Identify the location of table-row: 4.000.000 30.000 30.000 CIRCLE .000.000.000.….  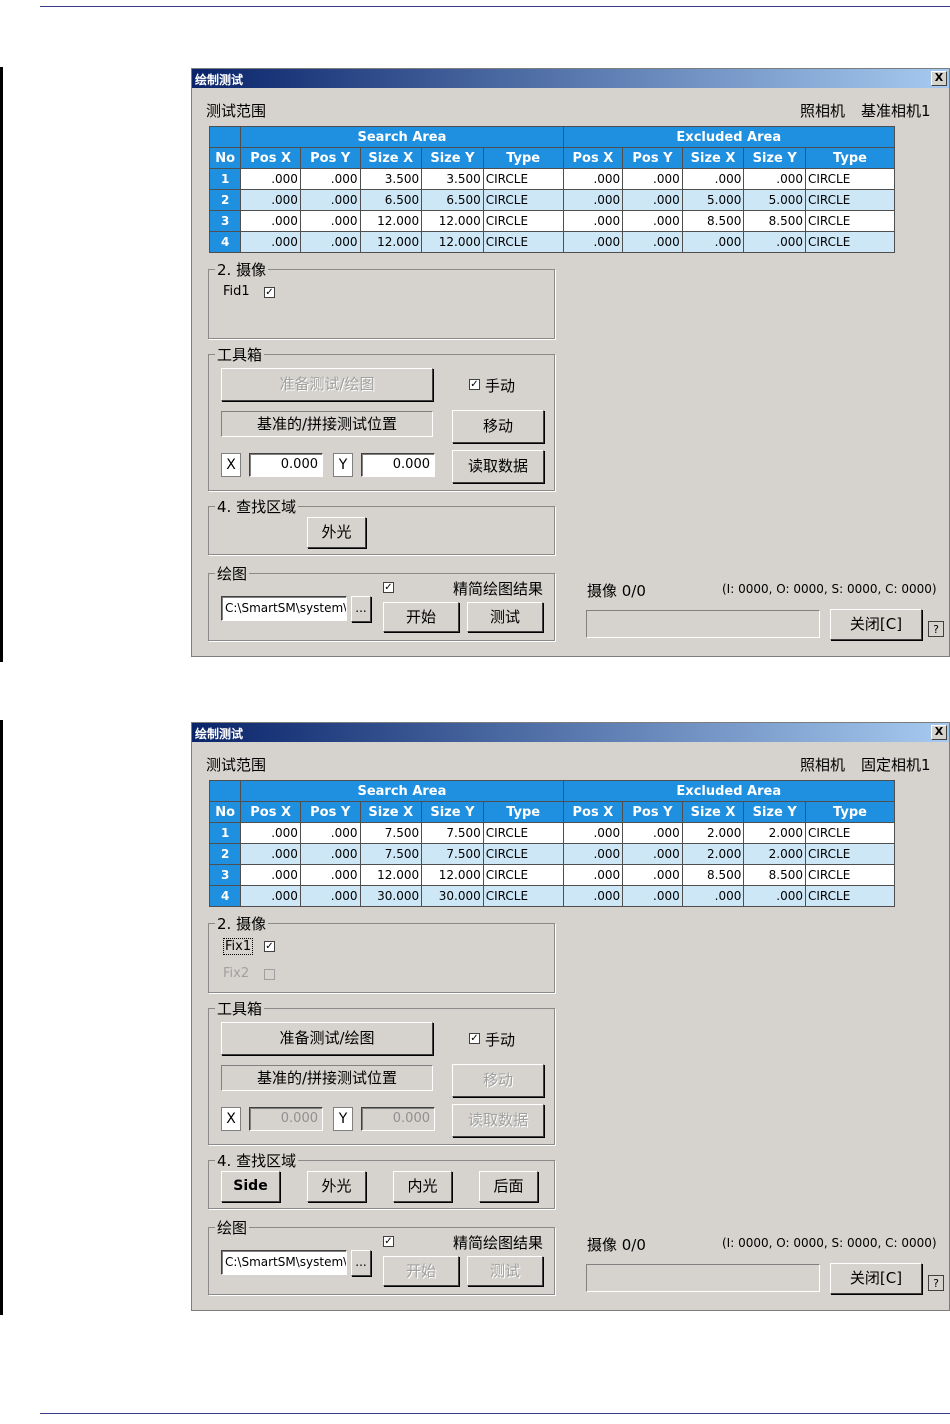
(551, 896).